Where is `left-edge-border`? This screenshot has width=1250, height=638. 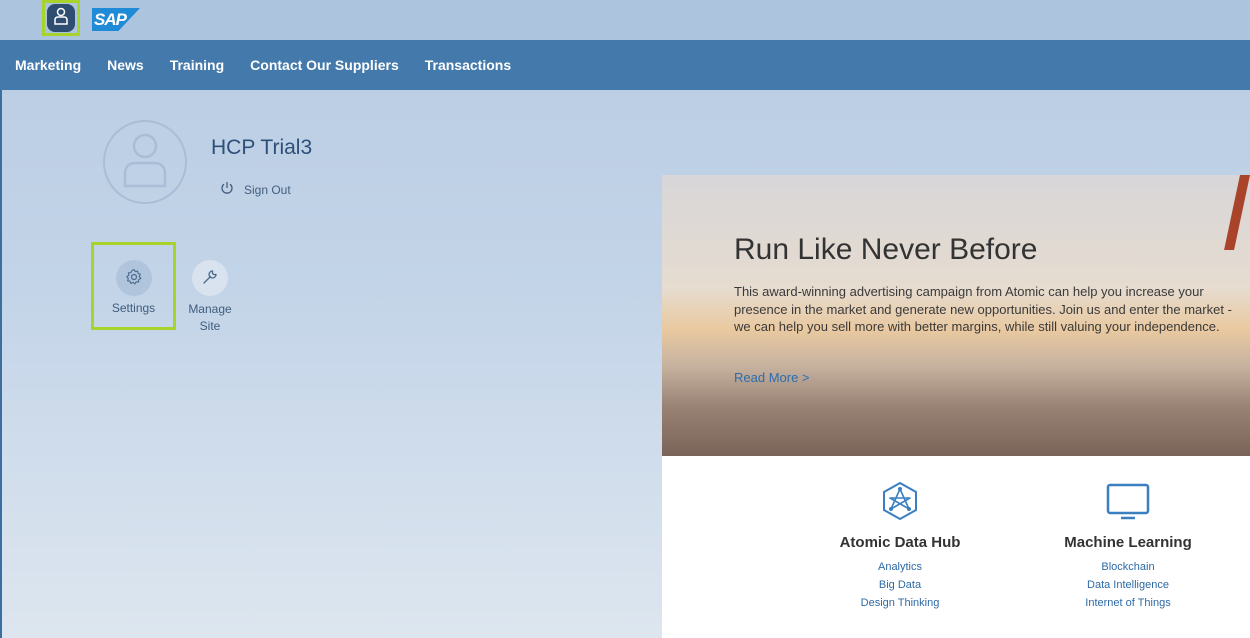
left-edge-border is located at coordinates (1, 319).